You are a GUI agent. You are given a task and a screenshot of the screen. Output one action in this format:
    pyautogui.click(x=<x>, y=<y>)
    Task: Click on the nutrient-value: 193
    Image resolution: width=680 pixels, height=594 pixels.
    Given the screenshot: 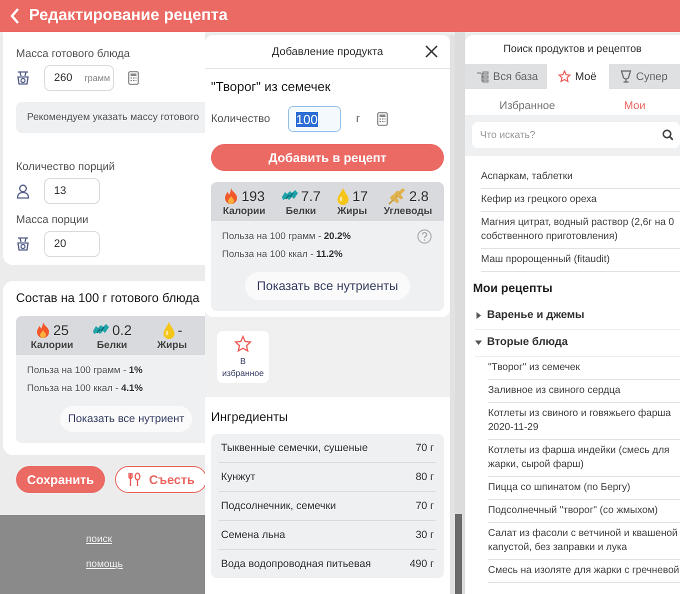 What is the action you would take?
    pyautogui.click(x=253, y=196)
    